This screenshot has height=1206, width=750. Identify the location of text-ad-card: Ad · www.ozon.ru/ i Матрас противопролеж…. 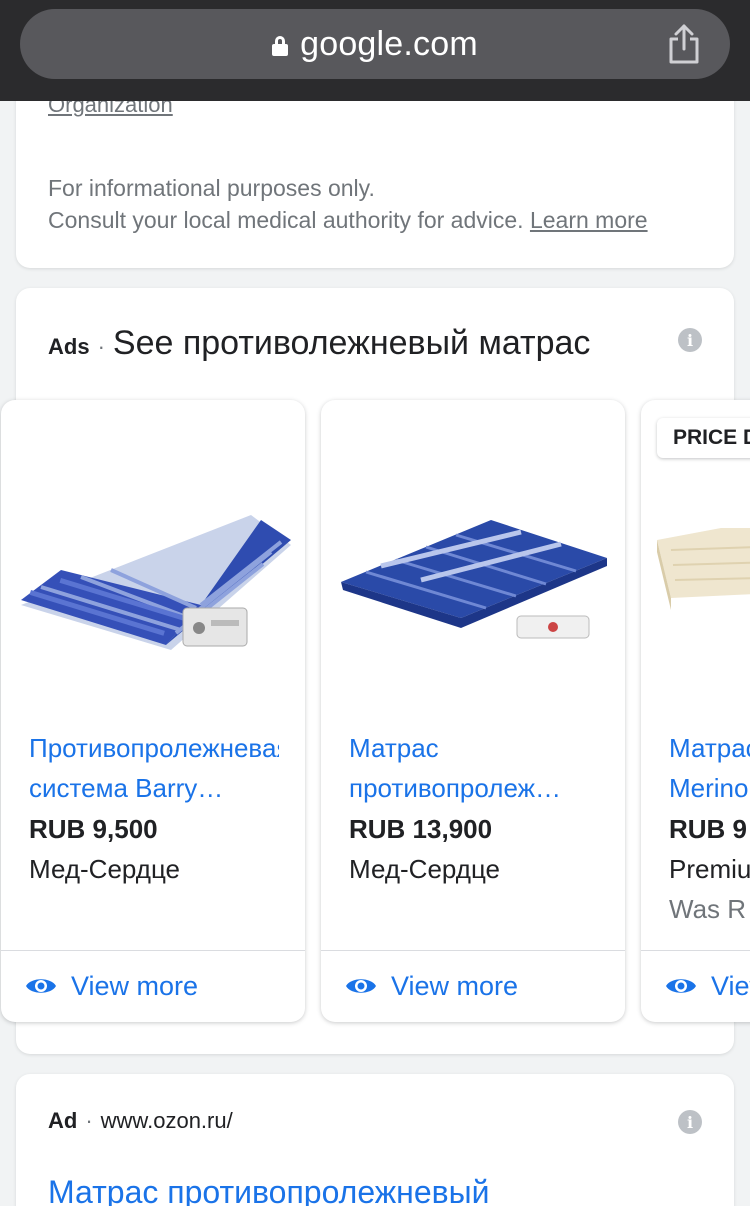
(375, 1140).